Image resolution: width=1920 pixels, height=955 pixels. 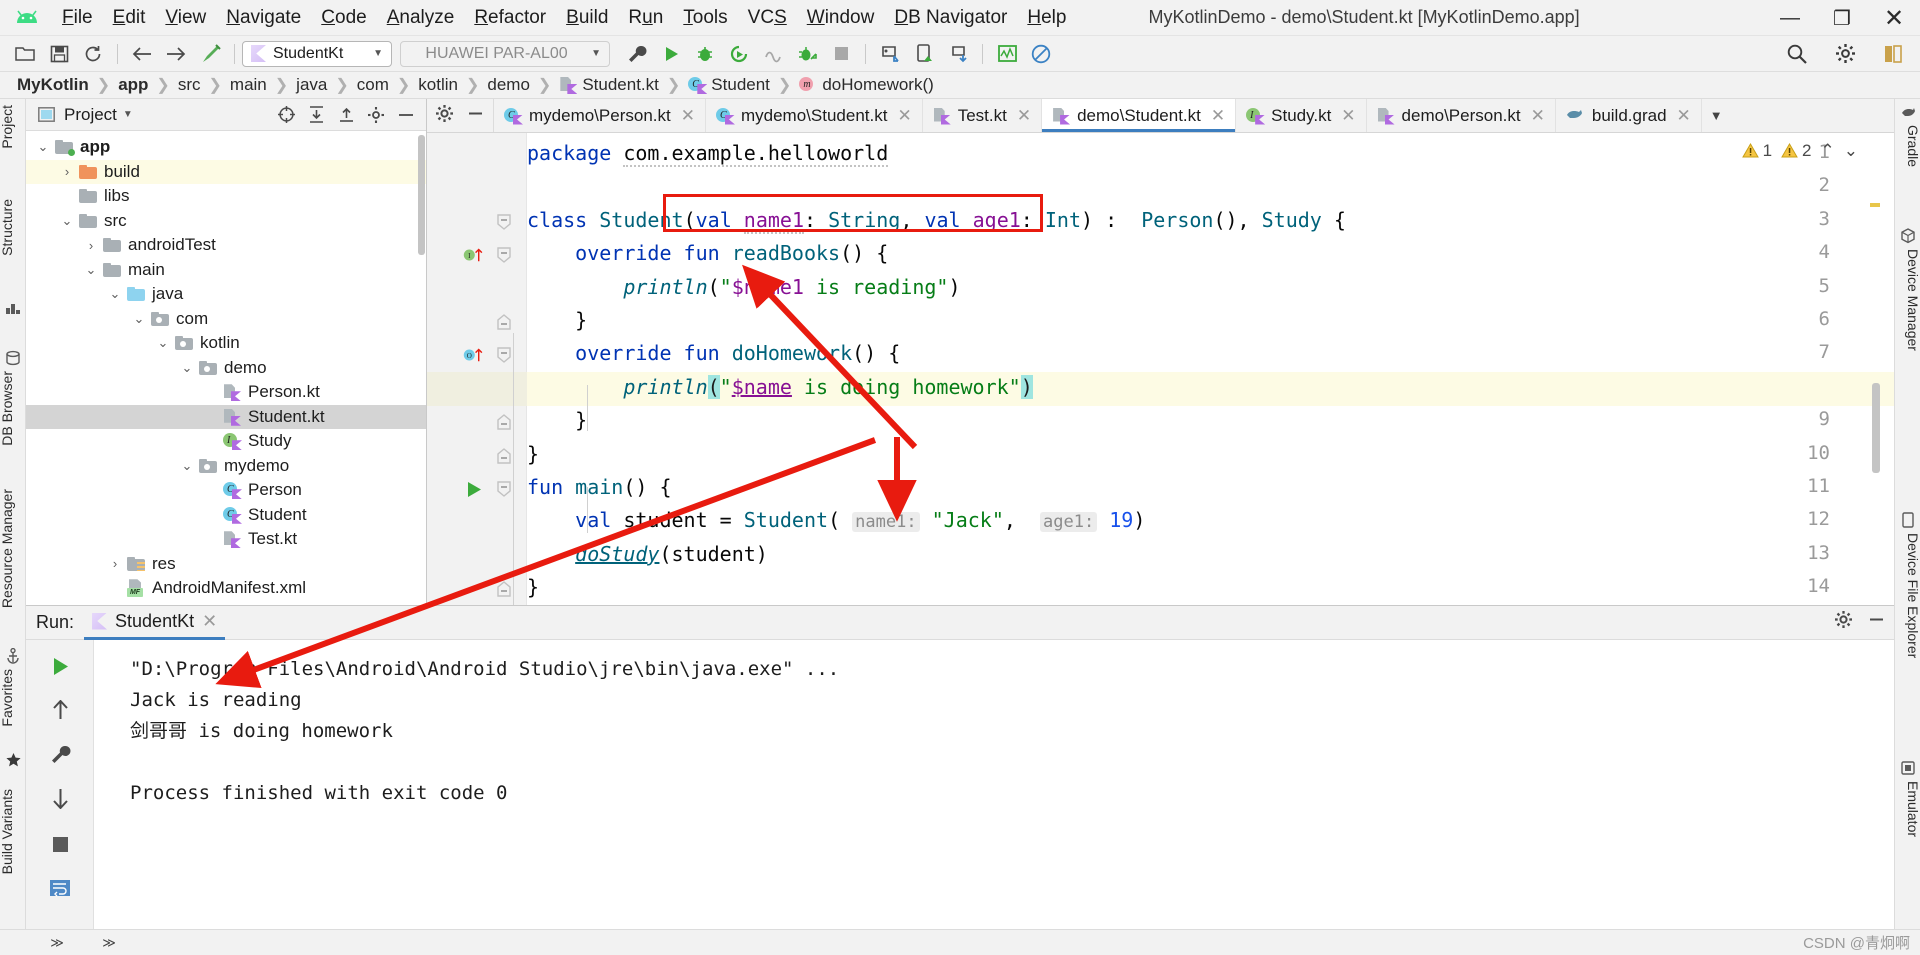 What do you see at coordinates (1790, 18) in the screenshot?
I see `minimize-button: —` at bounding box center [1790, 18].